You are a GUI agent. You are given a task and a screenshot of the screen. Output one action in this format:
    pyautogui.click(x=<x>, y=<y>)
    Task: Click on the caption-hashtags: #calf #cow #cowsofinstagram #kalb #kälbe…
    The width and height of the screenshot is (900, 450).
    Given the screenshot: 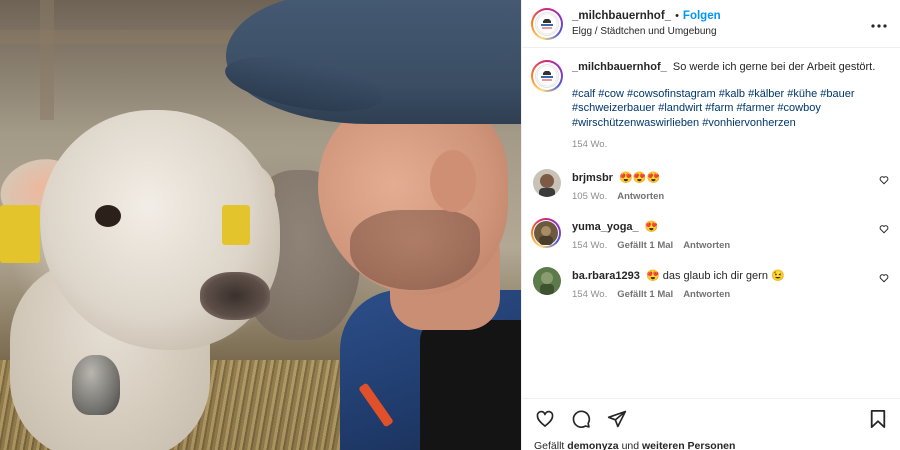 What is the action you would take?
    pyautogui.click(x=731, y=109)
    